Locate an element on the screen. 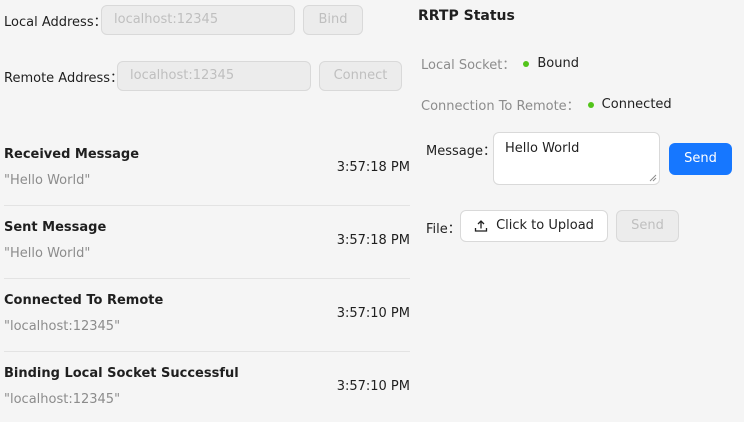 The width and height of the screenshot is (744, 422). remote-address-label: Remote Address： is located at coordinates (64, 78).